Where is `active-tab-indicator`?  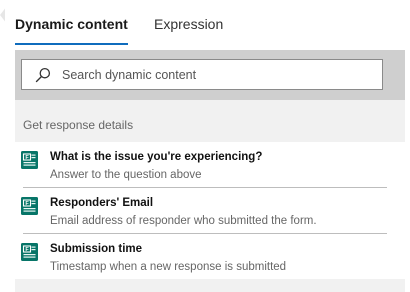 active-tab-indicator is located at coordinates (71, 44).